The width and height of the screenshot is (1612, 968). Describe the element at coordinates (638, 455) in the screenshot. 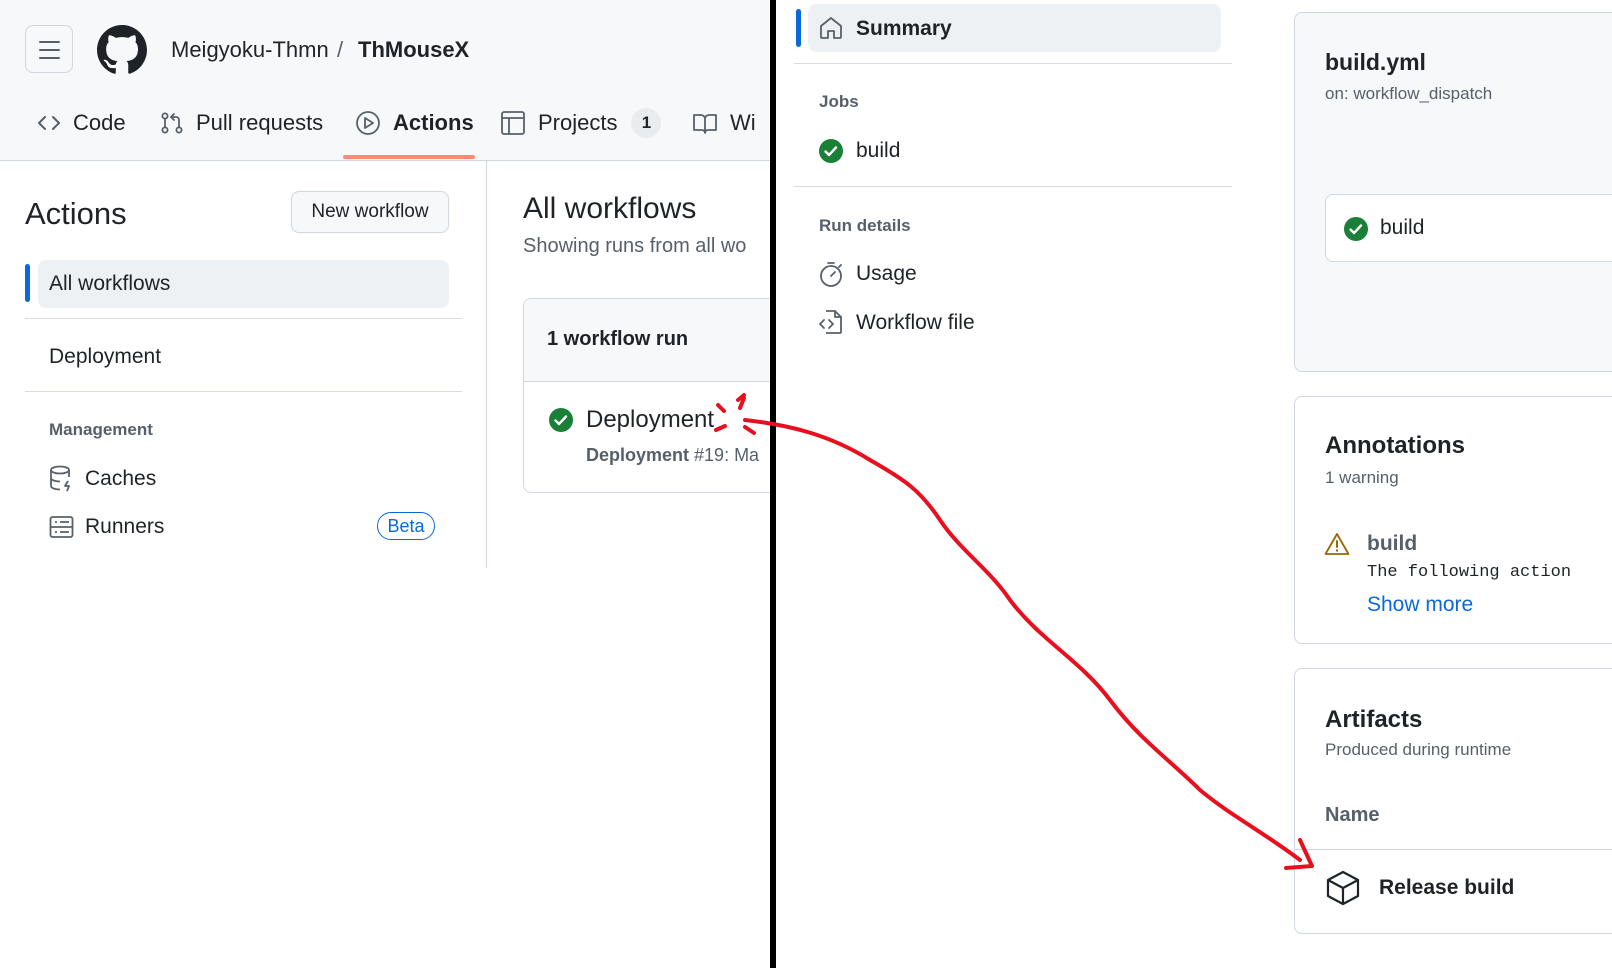

I see `run-meta-workflow: Deployment` at that location.